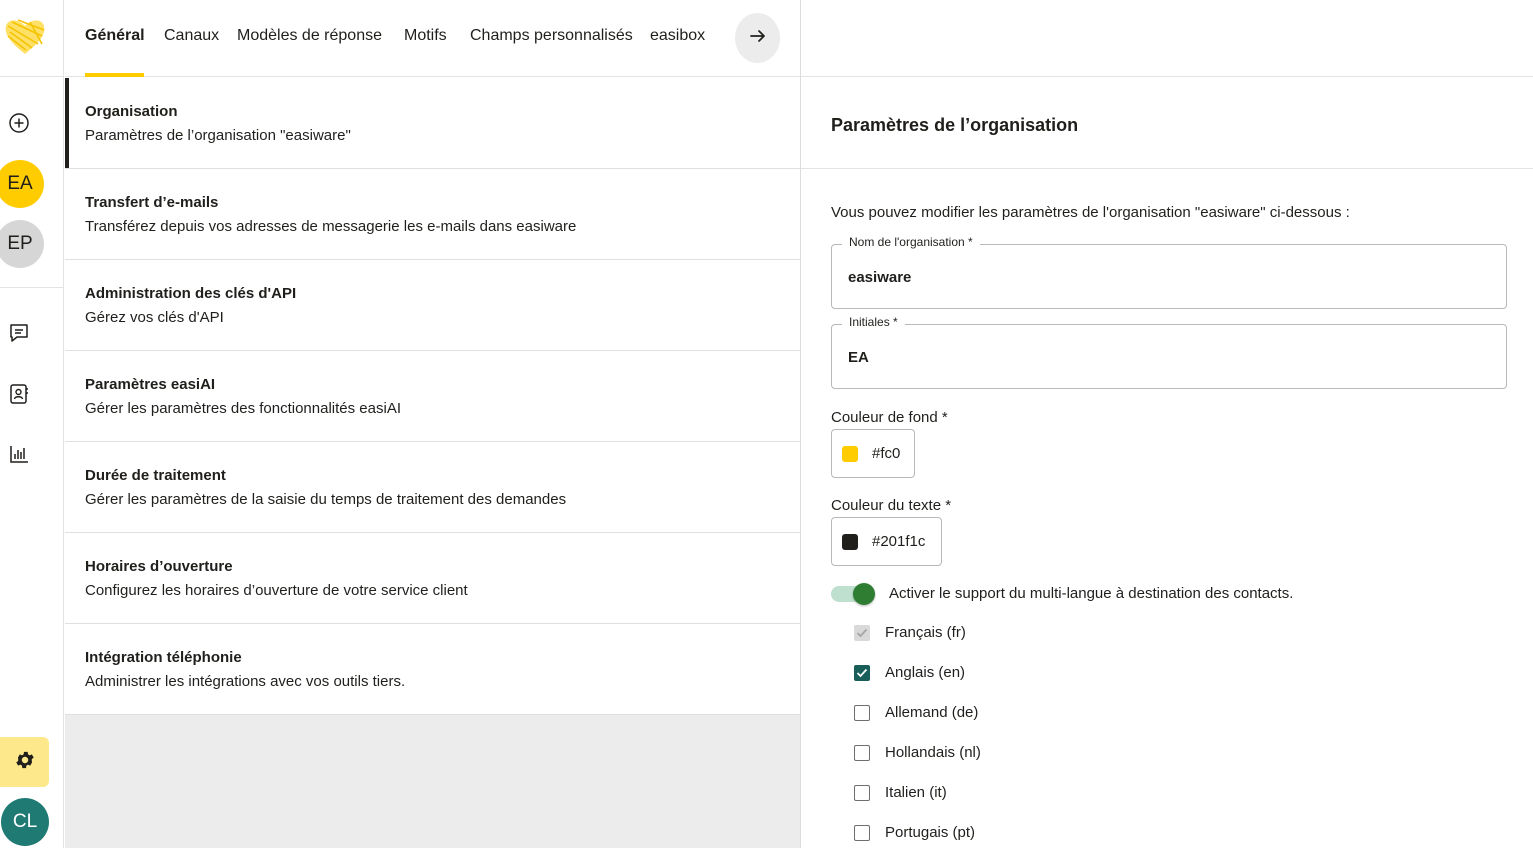 This screenshot has width=1533, height=848. I want to click on list-item-title: Administration des clés d'API, so click(191, 293).